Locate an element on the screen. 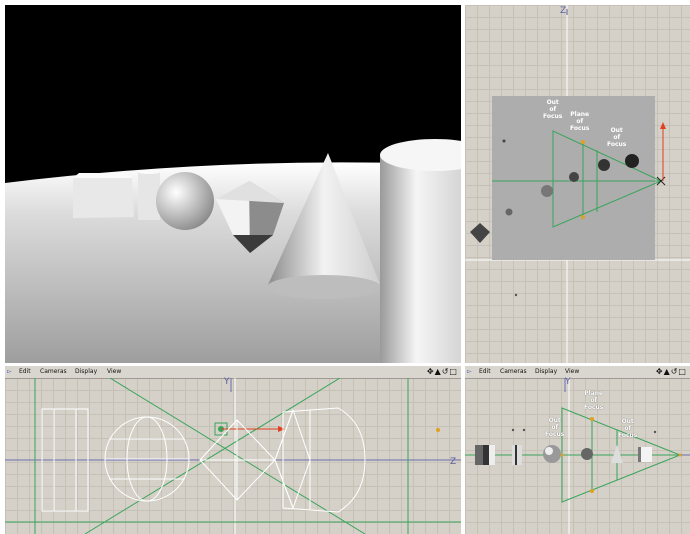 The height and width of the screenshot is (534, 690). side-annot-out-focus-left: Out of Focus is located at coordinates (555, 427).